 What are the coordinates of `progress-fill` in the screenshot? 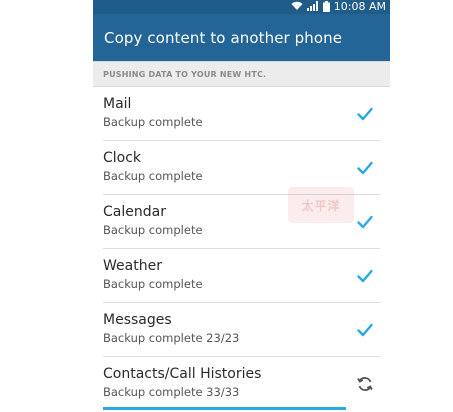 It's located at (224, 408).